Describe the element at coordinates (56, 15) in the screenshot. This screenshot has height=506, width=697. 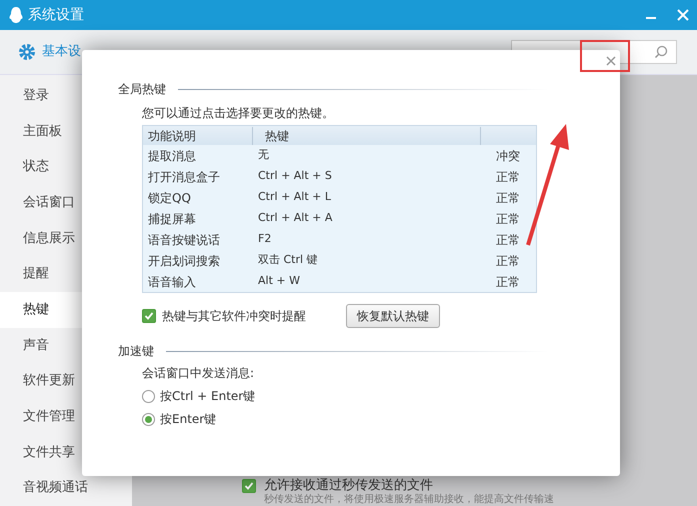
I see `window-title: 系统设置` at that location.